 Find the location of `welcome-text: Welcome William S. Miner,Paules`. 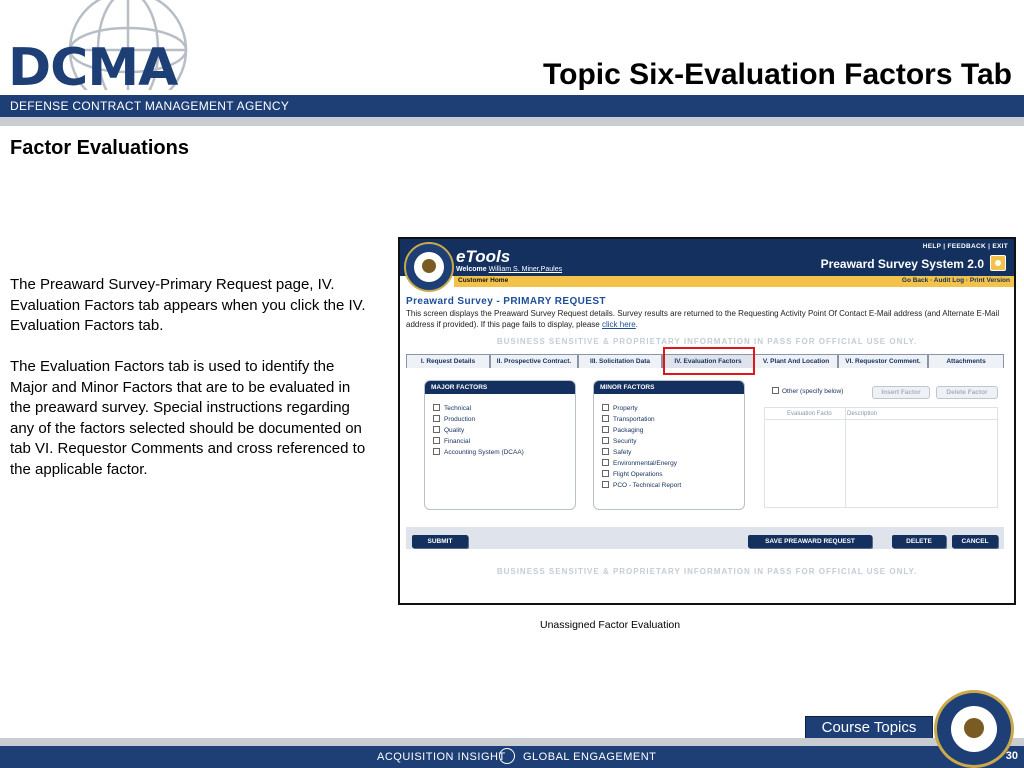

welcome-text: Welcome William S. Miner,Paules is located at coordinates (509, 269).